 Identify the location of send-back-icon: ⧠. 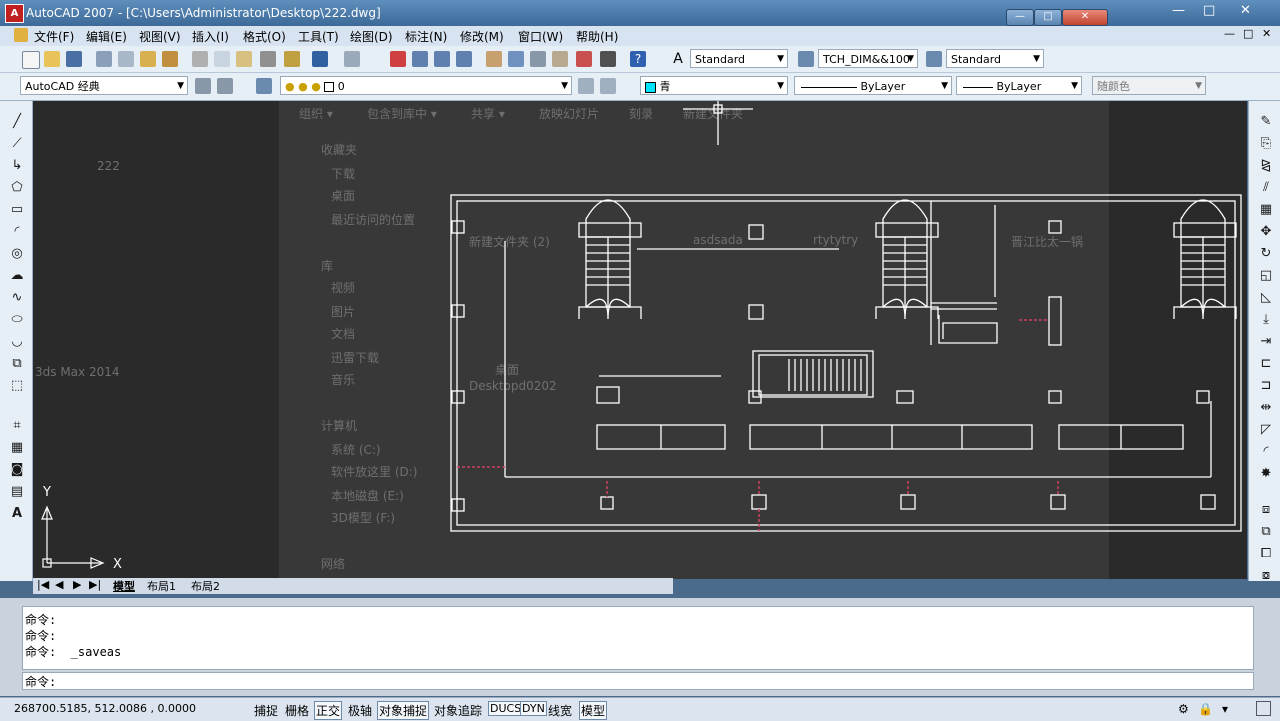
(1266, 554).